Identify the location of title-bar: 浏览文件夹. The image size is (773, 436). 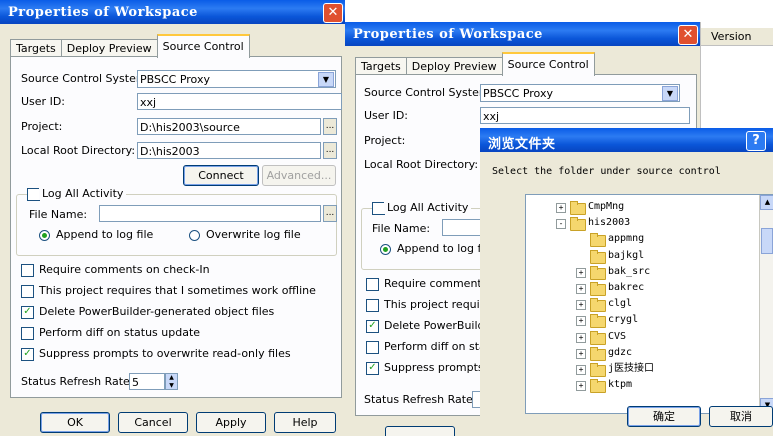
(626, 140).